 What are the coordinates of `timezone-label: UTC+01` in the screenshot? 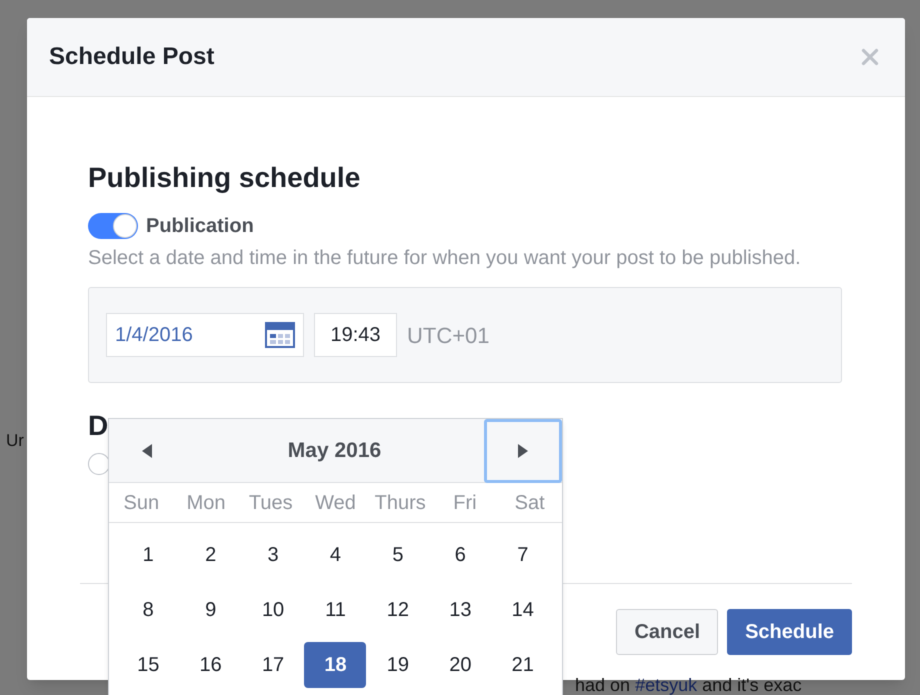 It's located at (448, 336).